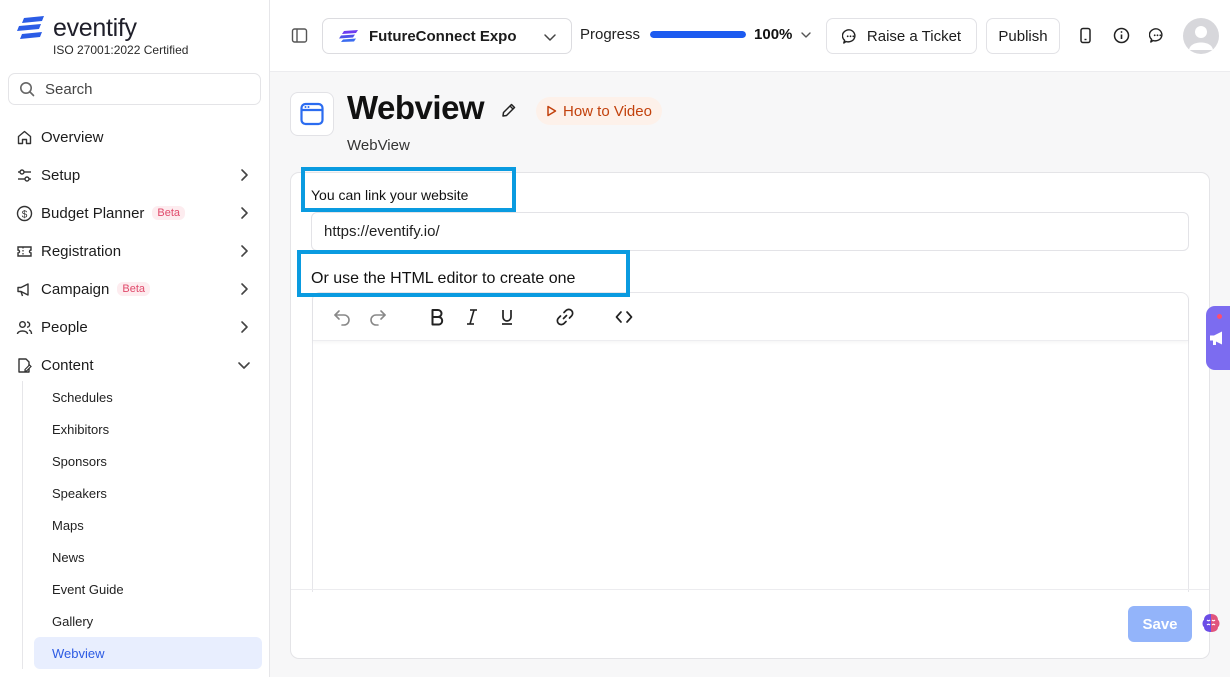  Describe the element at coordinates (507, 317) in the screenshot. I see `underline-icon` at that location.